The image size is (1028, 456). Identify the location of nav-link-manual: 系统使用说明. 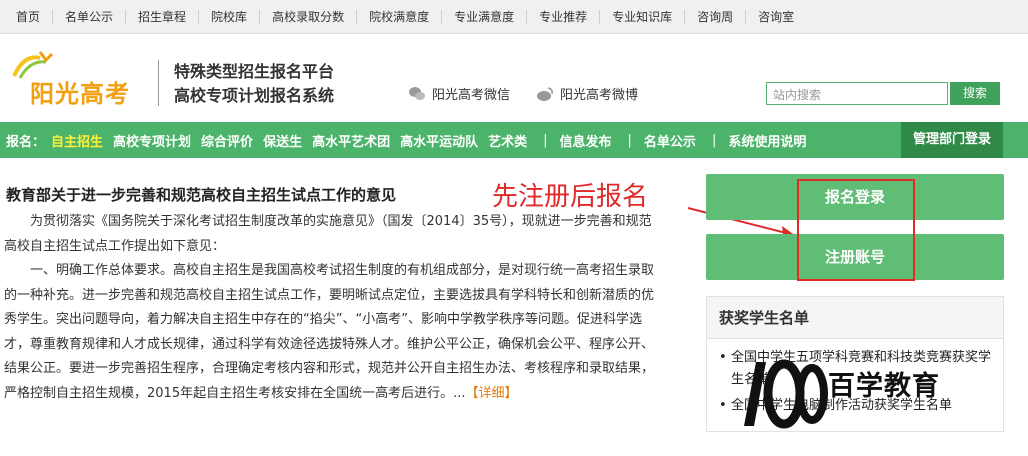
(767, 140).